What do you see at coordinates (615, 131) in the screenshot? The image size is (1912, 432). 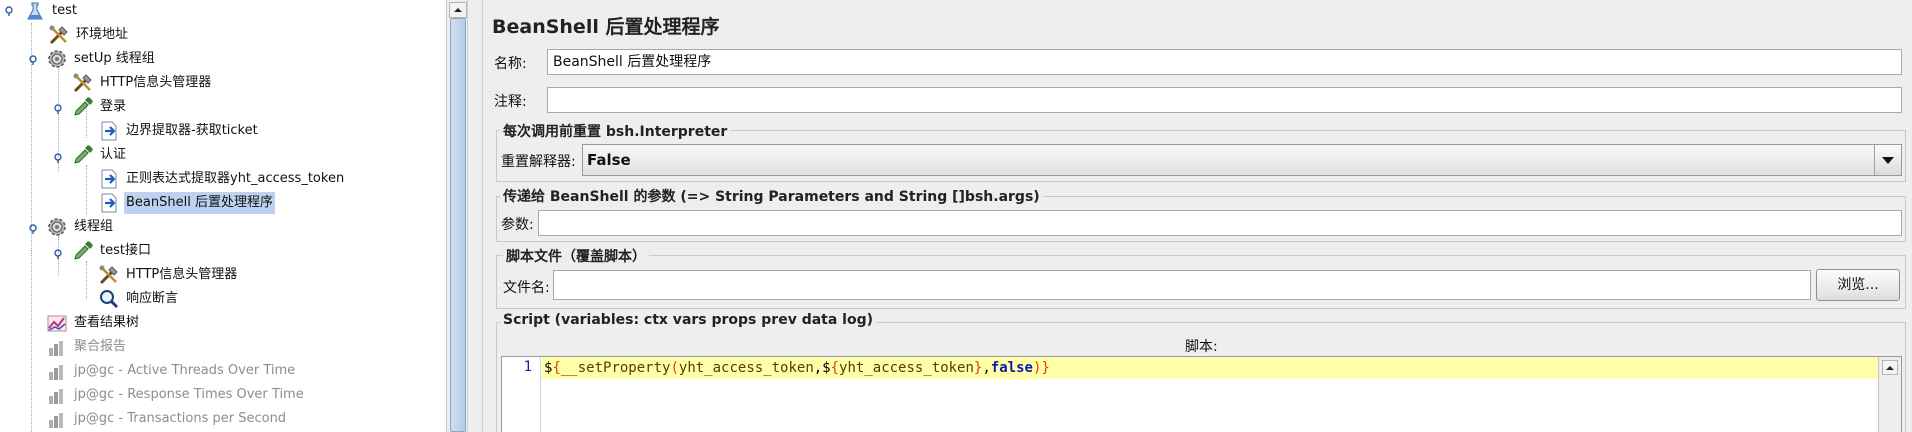 I see `reset-interpreter-group-title: 每次调用前重置 bsh.Interpreter` at bounding box center [615, 131].